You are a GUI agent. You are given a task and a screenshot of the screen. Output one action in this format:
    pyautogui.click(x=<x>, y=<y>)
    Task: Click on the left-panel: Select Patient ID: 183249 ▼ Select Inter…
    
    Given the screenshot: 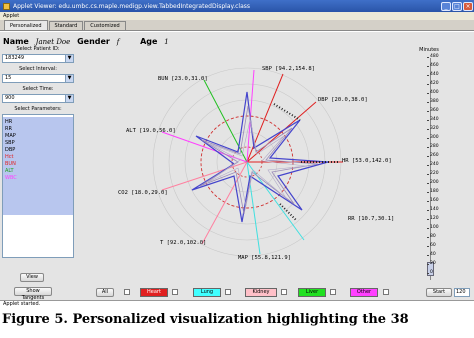 What is the action you would take?
    pyautogui.click(x=38, y=152)
    